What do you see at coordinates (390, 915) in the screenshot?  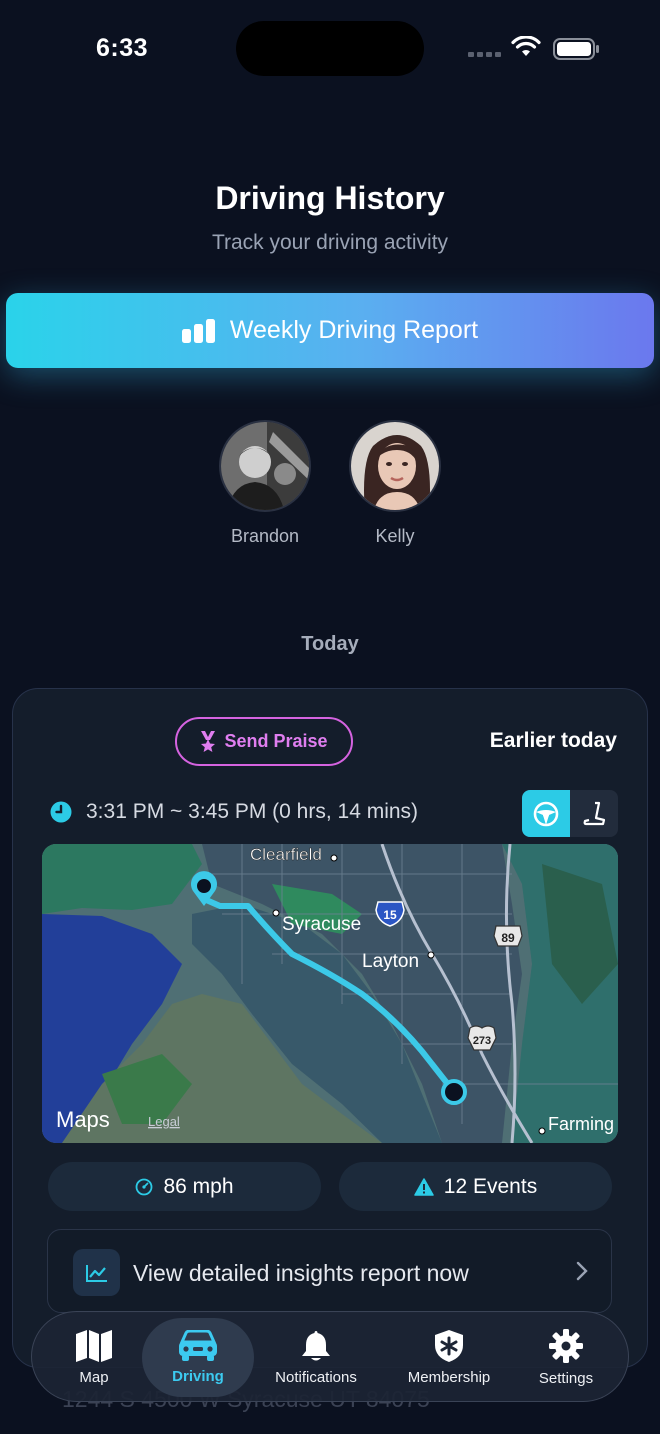 I see `svg-text: 15` at bounding box center [390, 915].